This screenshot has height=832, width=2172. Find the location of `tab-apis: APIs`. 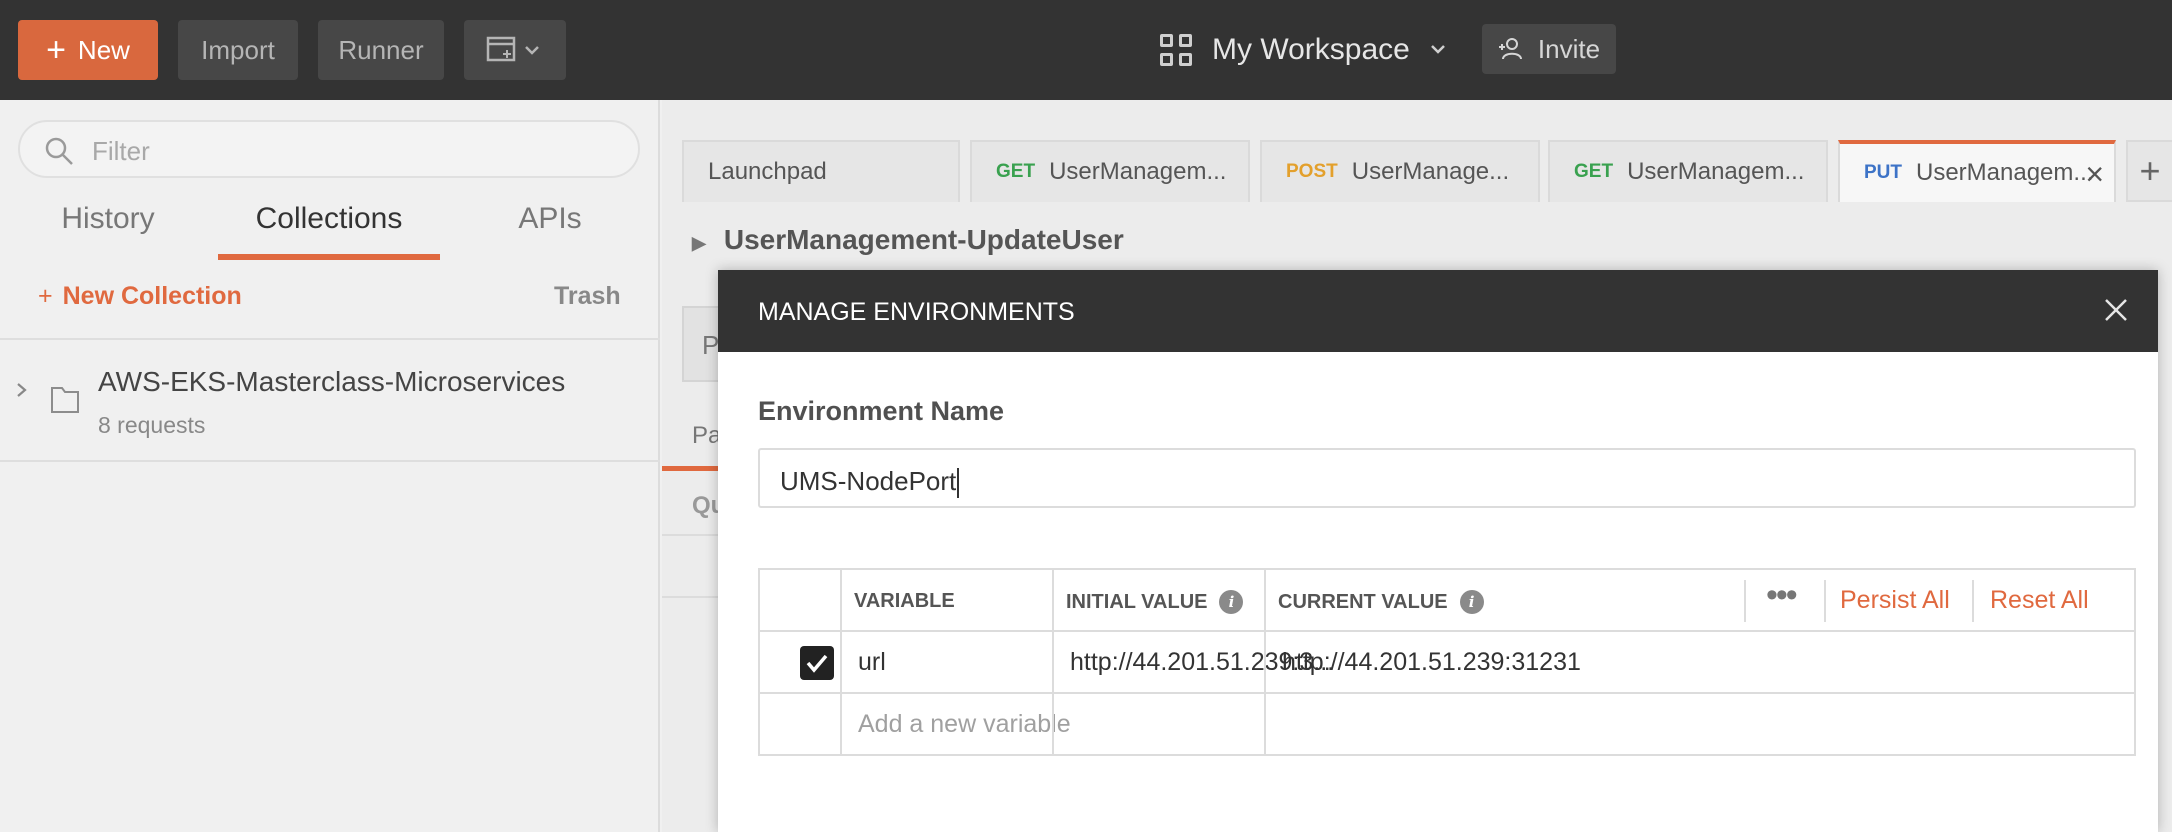

tab-apis: APIs is located at coordinates (550, 231).